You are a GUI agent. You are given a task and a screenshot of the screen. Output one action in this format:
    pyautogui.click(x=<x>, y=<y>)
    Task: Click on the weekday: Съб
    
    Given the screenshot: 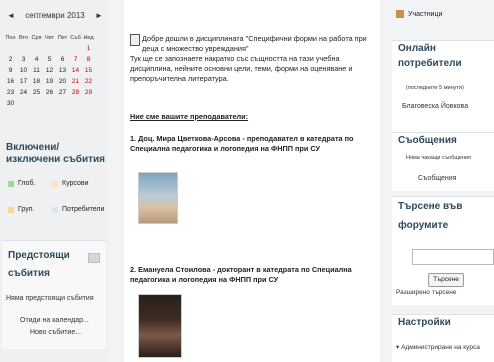 What is the action you would take?
    pyautogui.click(x=75, y=37)
    